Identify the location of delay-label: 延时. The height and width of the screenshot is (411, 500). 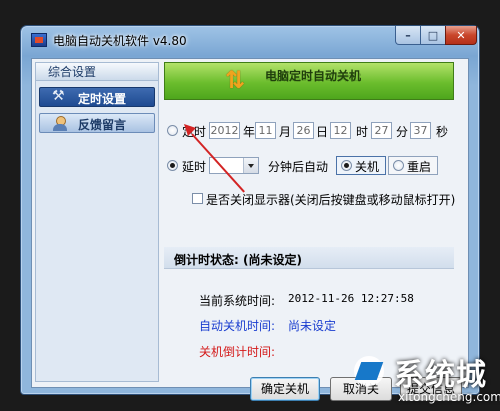
(194, 167).